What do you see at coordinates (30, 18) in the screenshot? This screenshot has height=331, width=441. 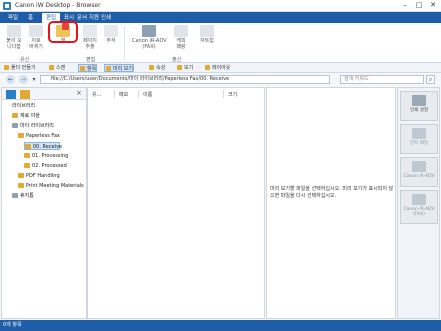 I see `tab-home: 홈` at bounding box center [30, 18].